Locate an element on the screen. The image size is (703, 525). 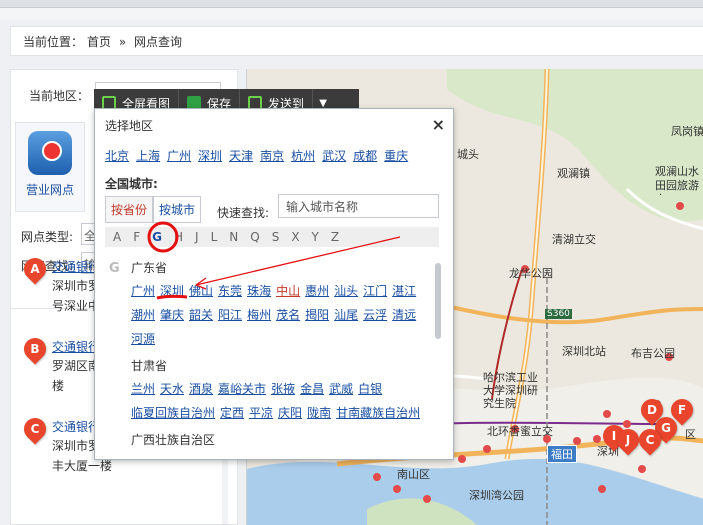
hot-city-link: 成都 is located at coordinates (365, 156).